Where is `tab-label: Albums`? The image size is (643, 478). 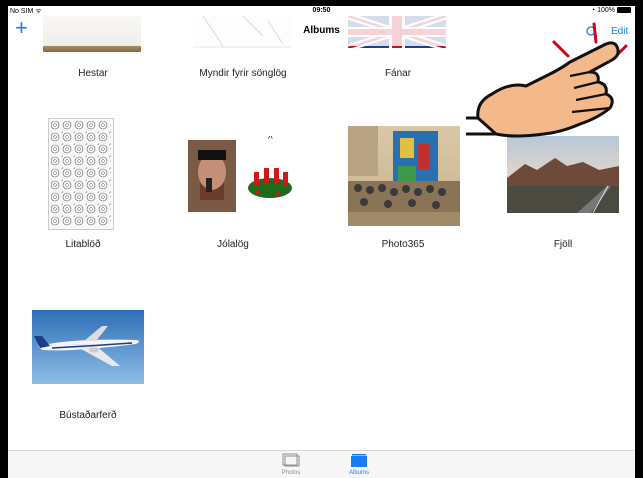 tab-label: Albums is located at coordinates (358, 473).